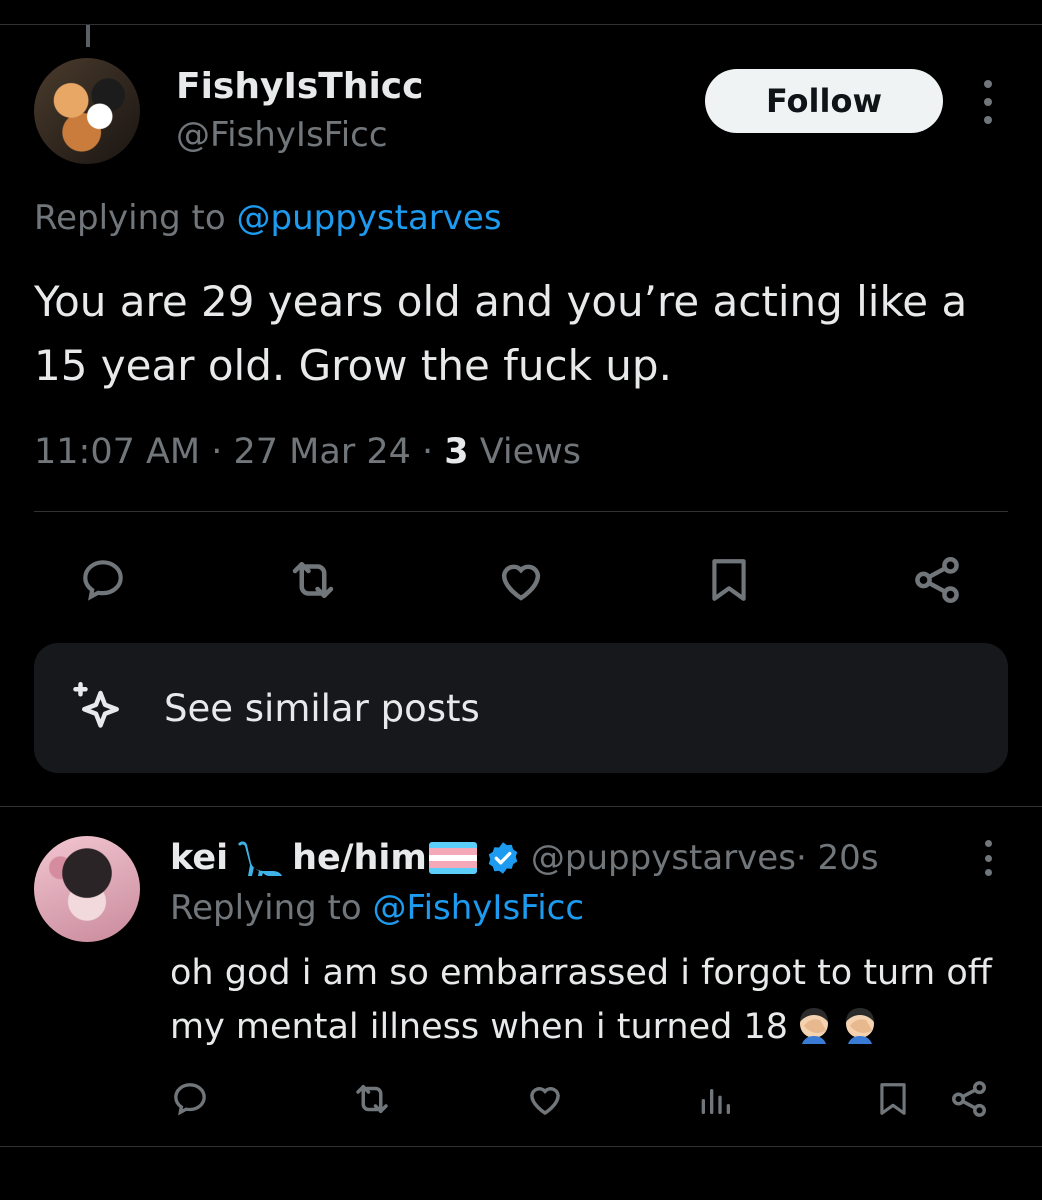  I want to click on reply-header: kei he/him @puppystarves · 20s, so click(524, 858).